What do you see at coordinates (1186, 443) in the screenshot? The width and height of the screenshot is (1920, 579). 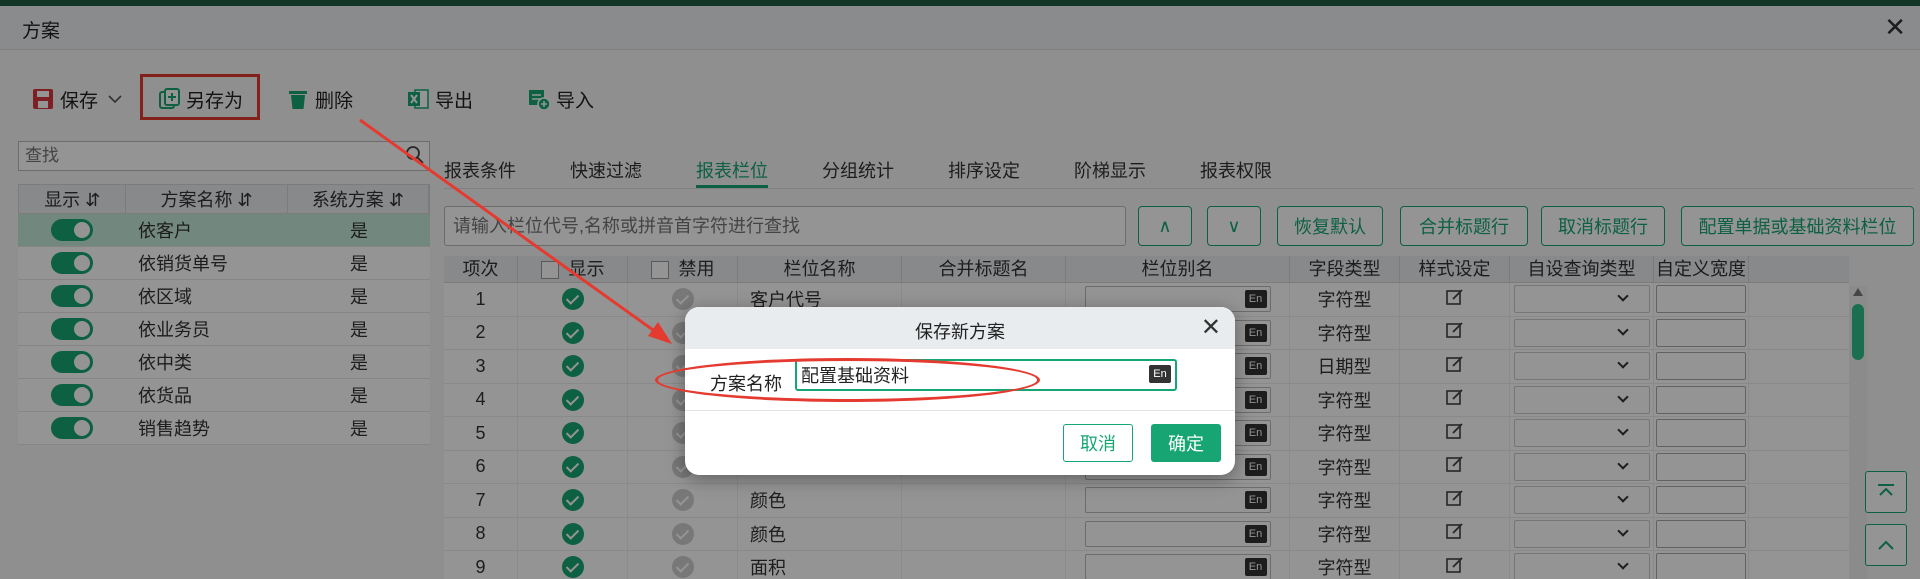 I see `confirm-button: 确定` at bounding box center [1186, 443].